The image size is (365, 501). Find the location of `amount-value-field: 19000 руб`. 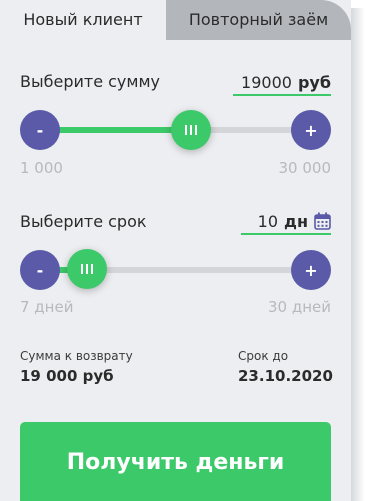

amount-value-field: 19000 руб is located at coordinates (282, 83).